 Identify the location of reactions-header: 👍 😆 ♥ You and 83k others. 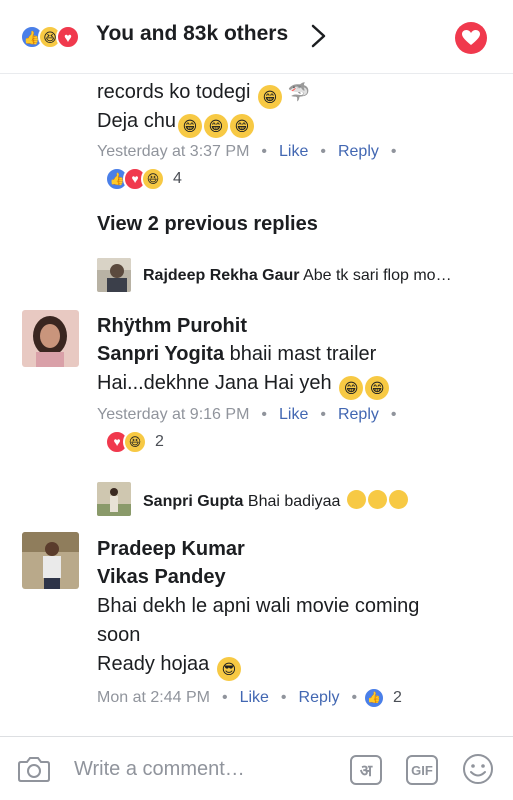
(256, 37).